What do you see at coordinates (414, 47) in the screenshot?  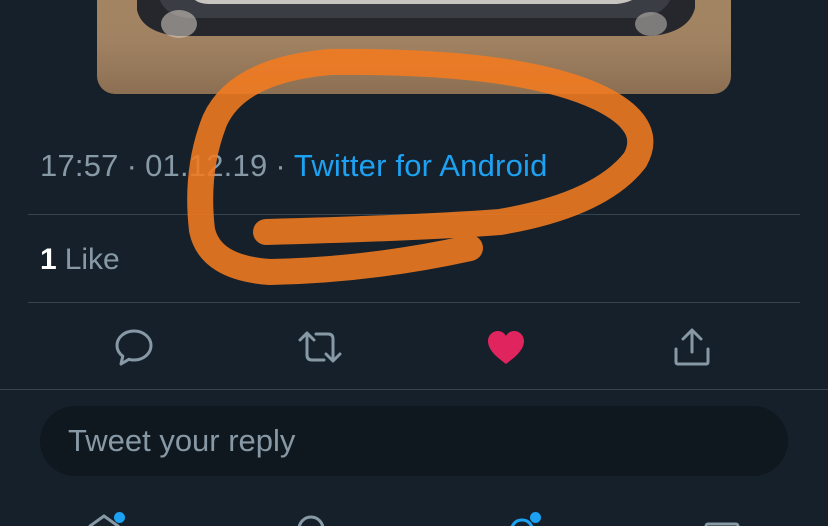 I see `tweet-media-photo` at bounding box center [414, 47].